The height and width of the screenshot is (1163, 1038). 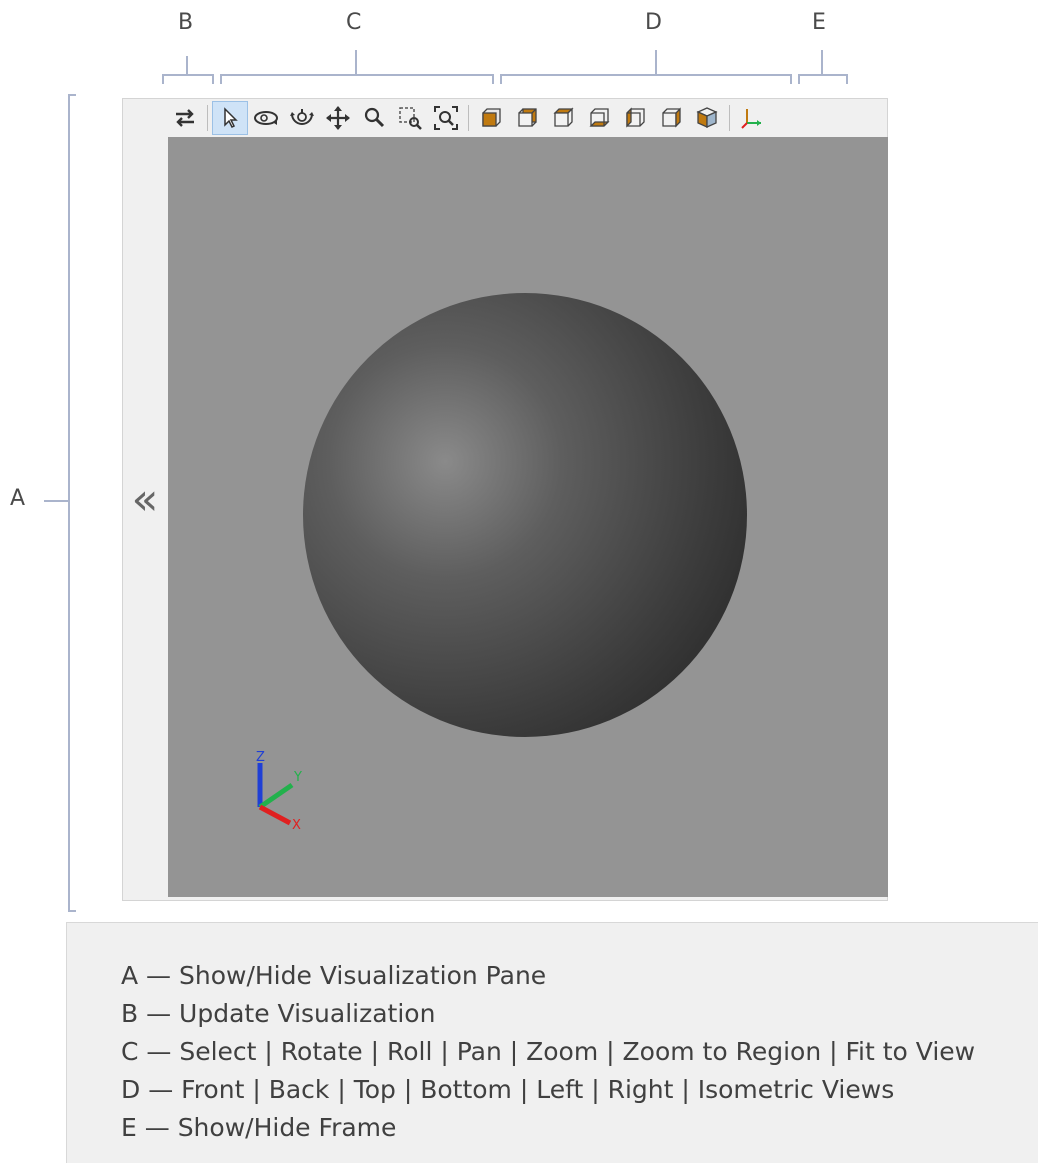 What do you see at coordinates (186, 22) in the screenshot?
I see `callout-b: B` at bounding box center [186, 22].